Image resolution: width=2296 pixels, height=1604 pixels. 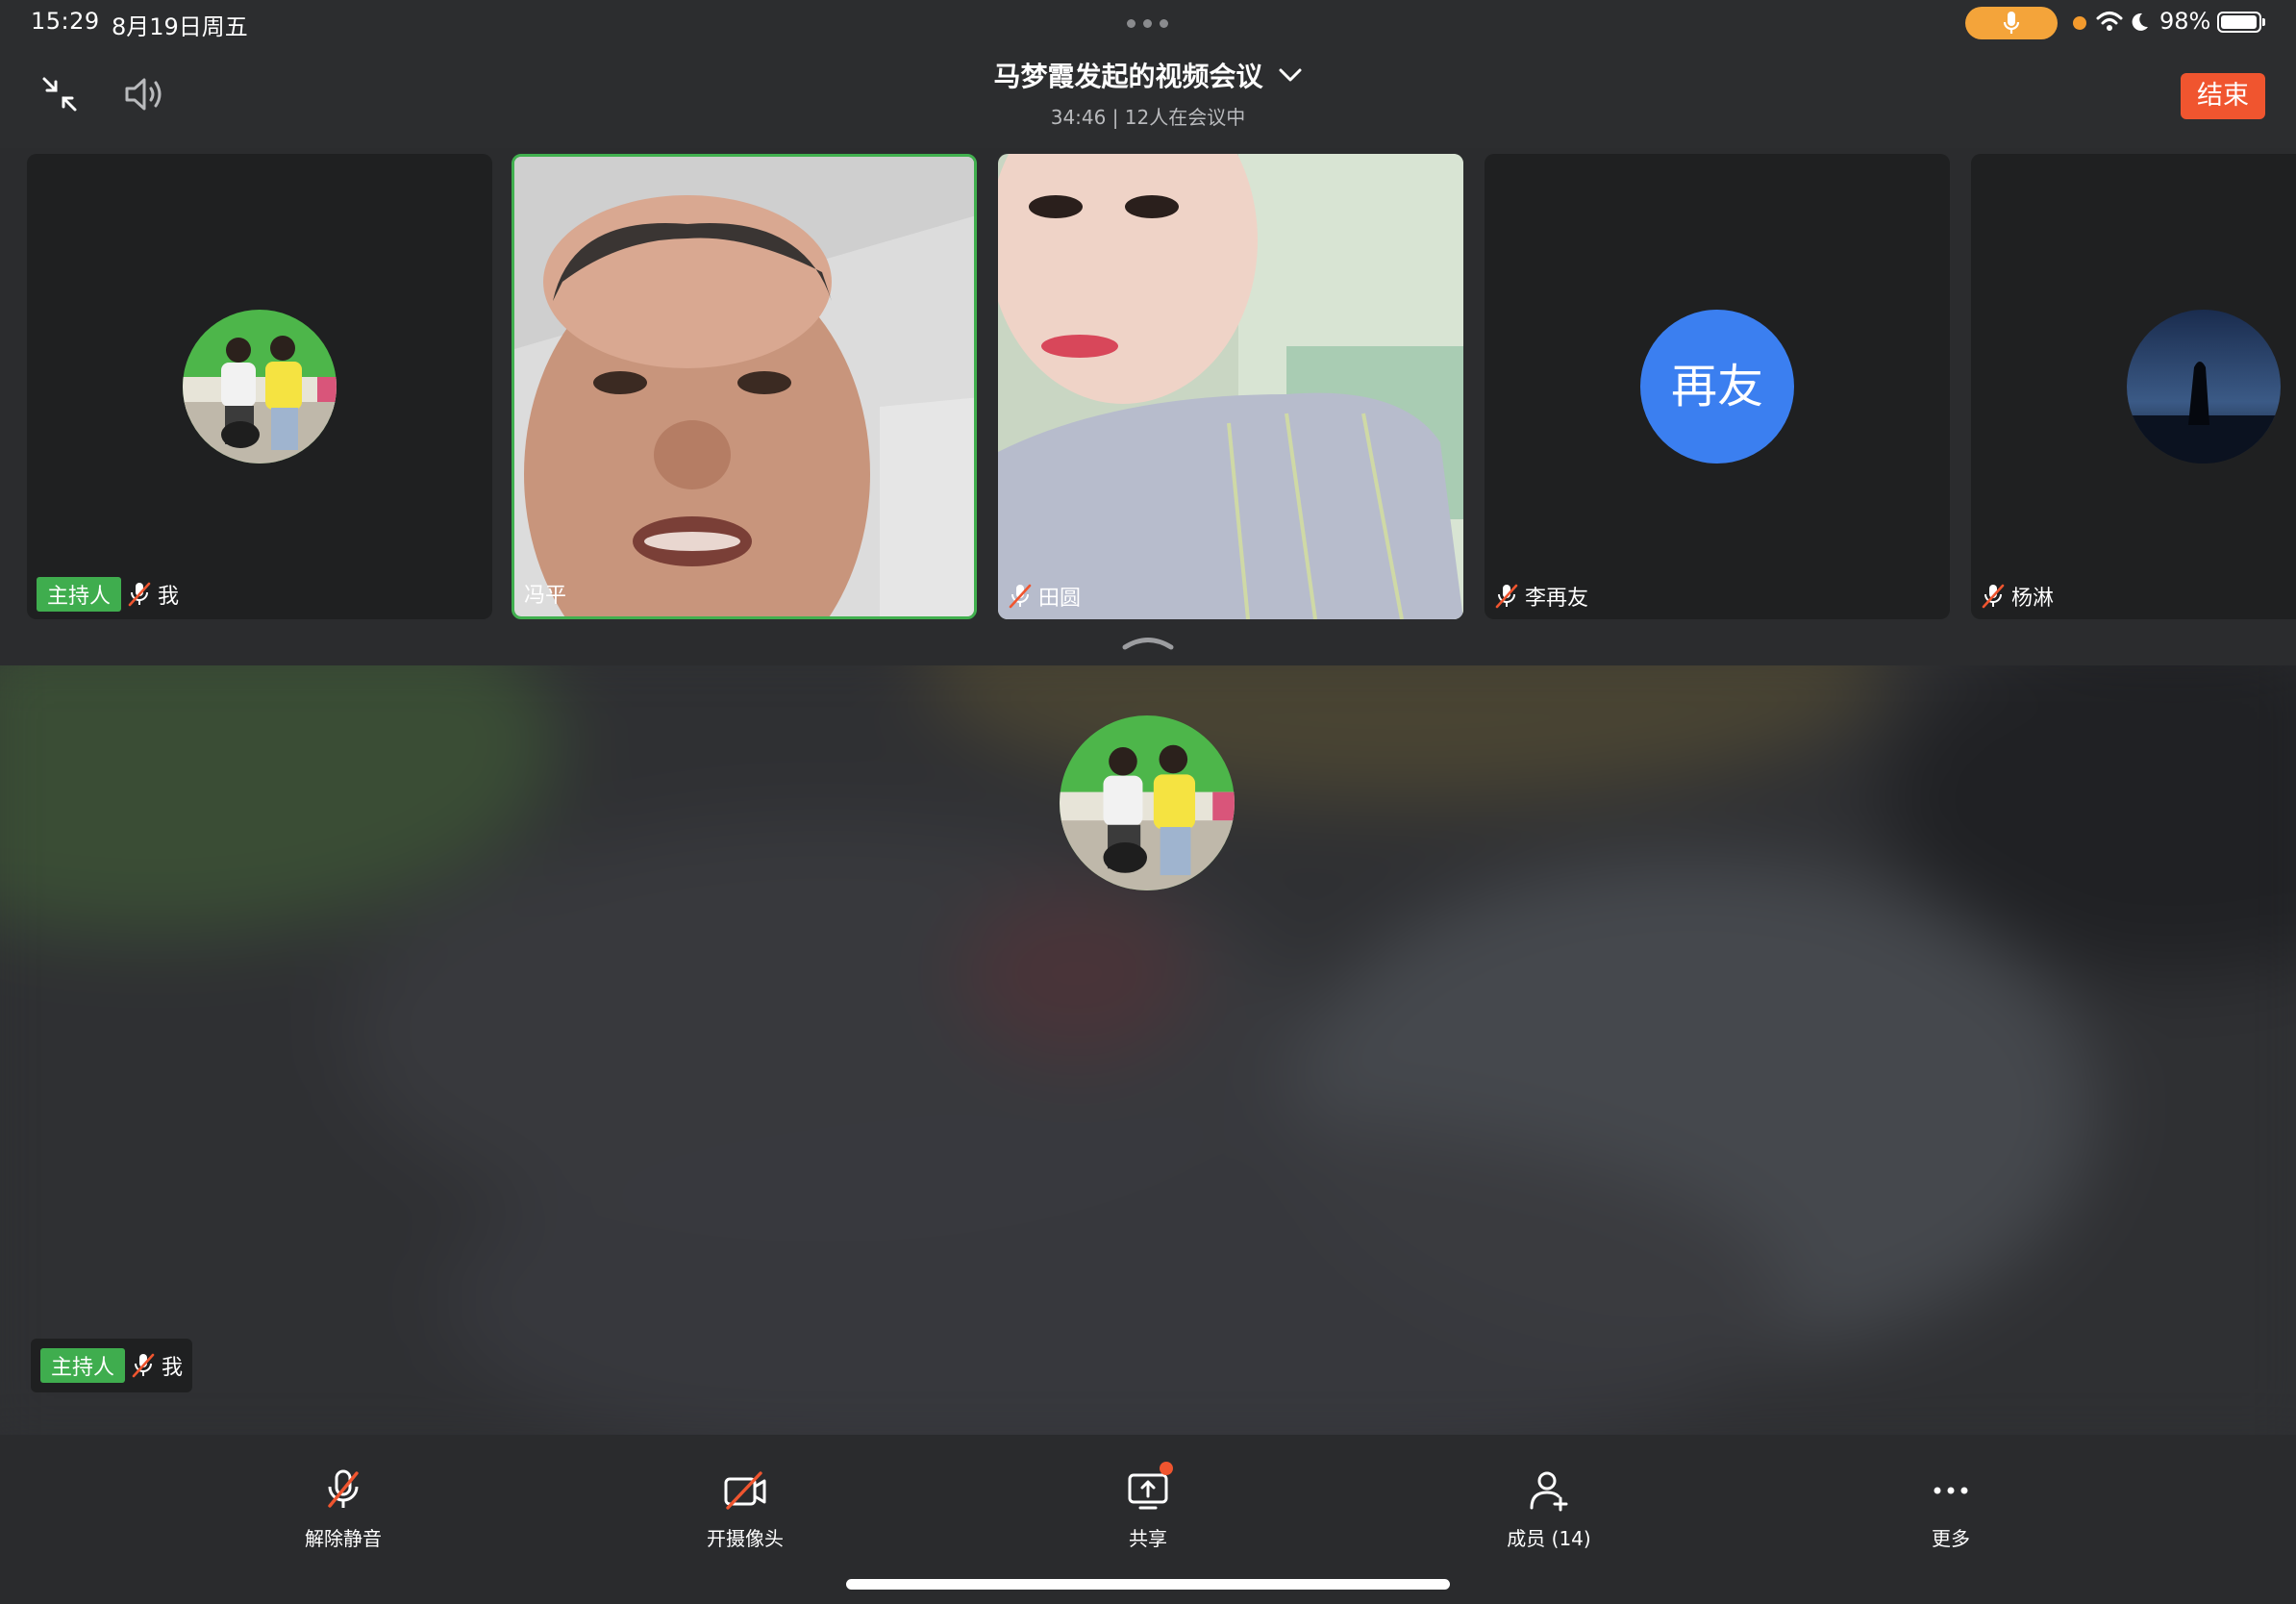 I want to click on tile-label: 田圆, so click(x=1044, y=596).